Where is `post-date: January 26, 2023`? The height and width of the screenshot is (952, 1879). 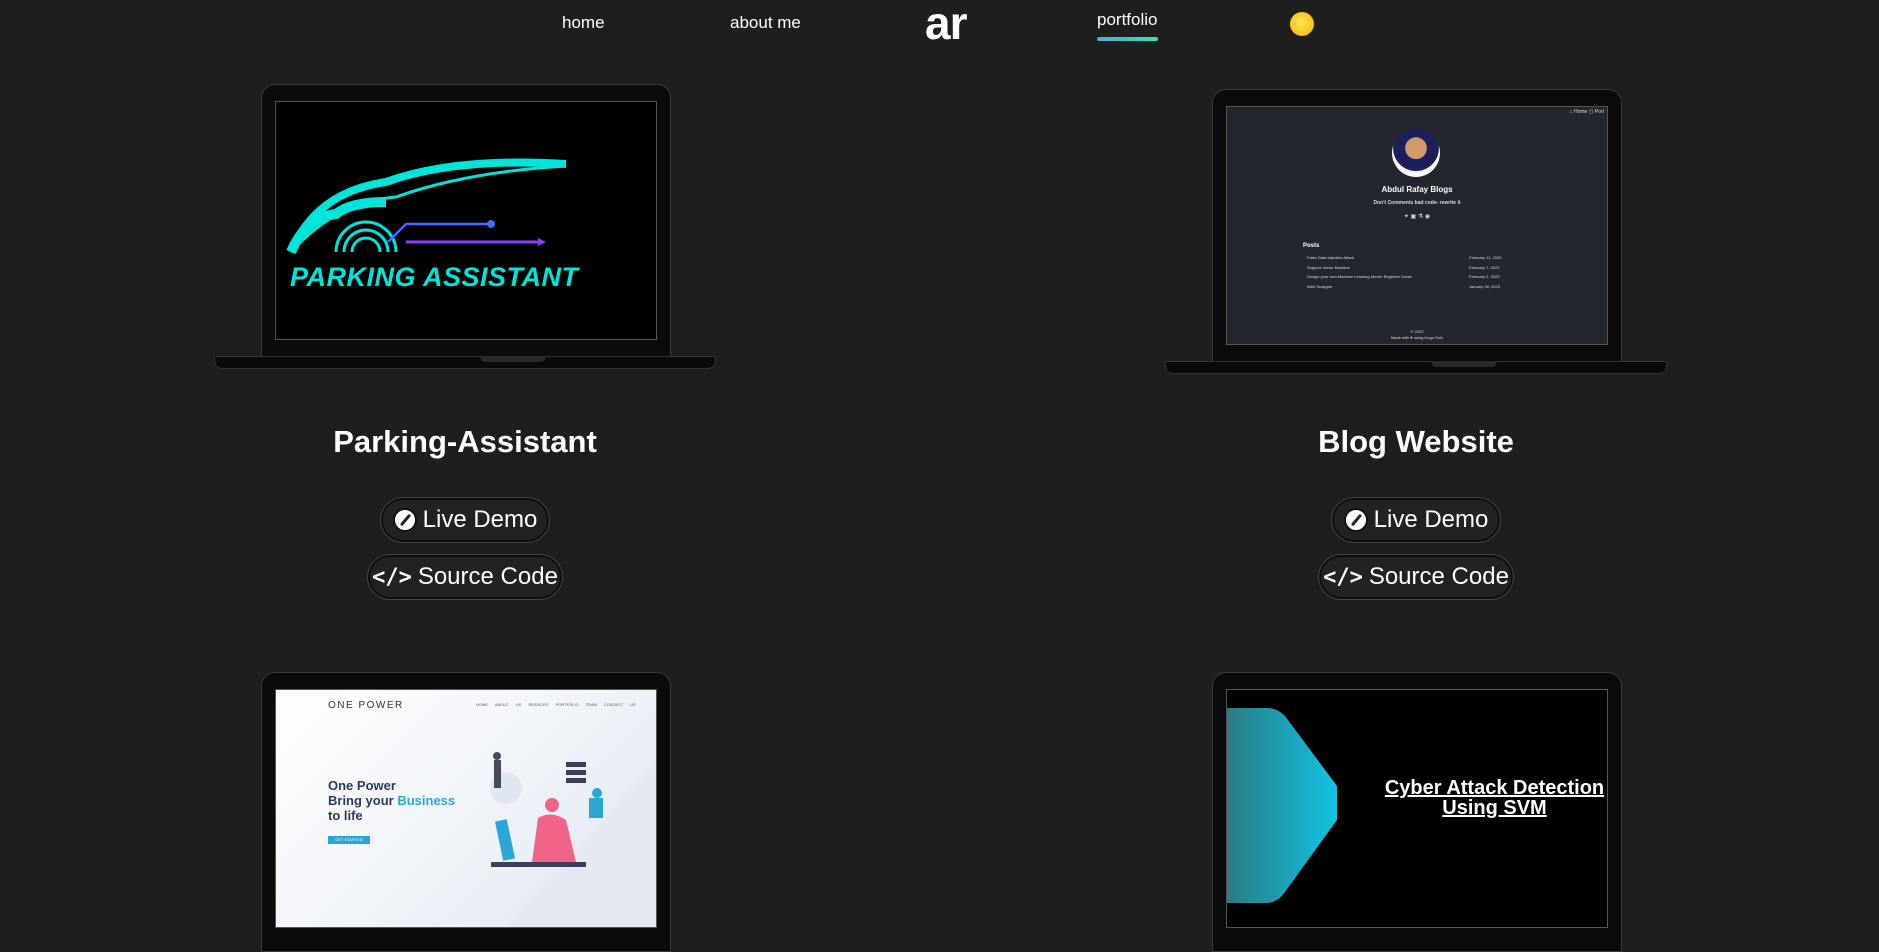 post-date: January 26, 2023 is located at coordinates (1484, 286).